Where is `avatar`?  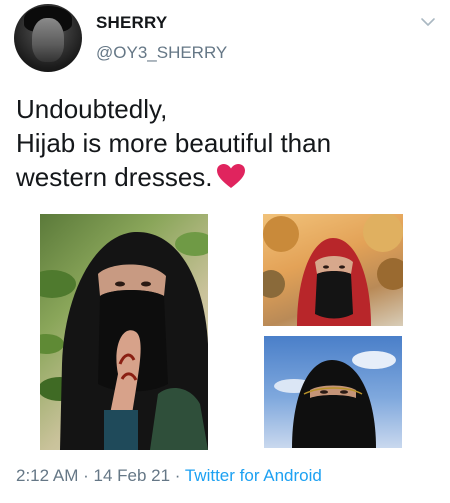 avatar is located at coordinates (48, 38).